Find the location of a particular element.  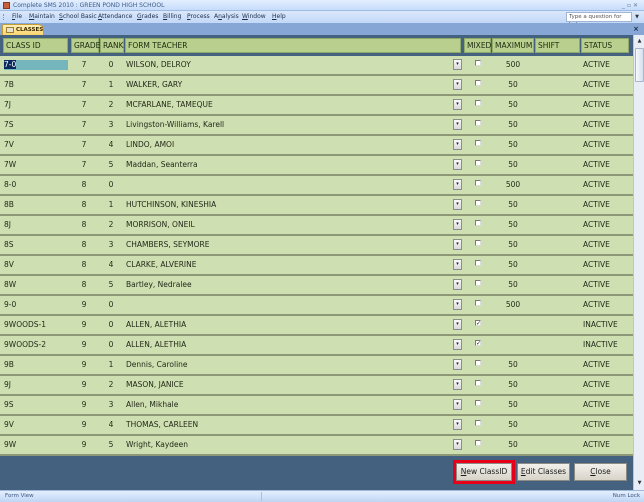

form-teacher-combo: MASON, JANICE is located at coordinates (286, 385).